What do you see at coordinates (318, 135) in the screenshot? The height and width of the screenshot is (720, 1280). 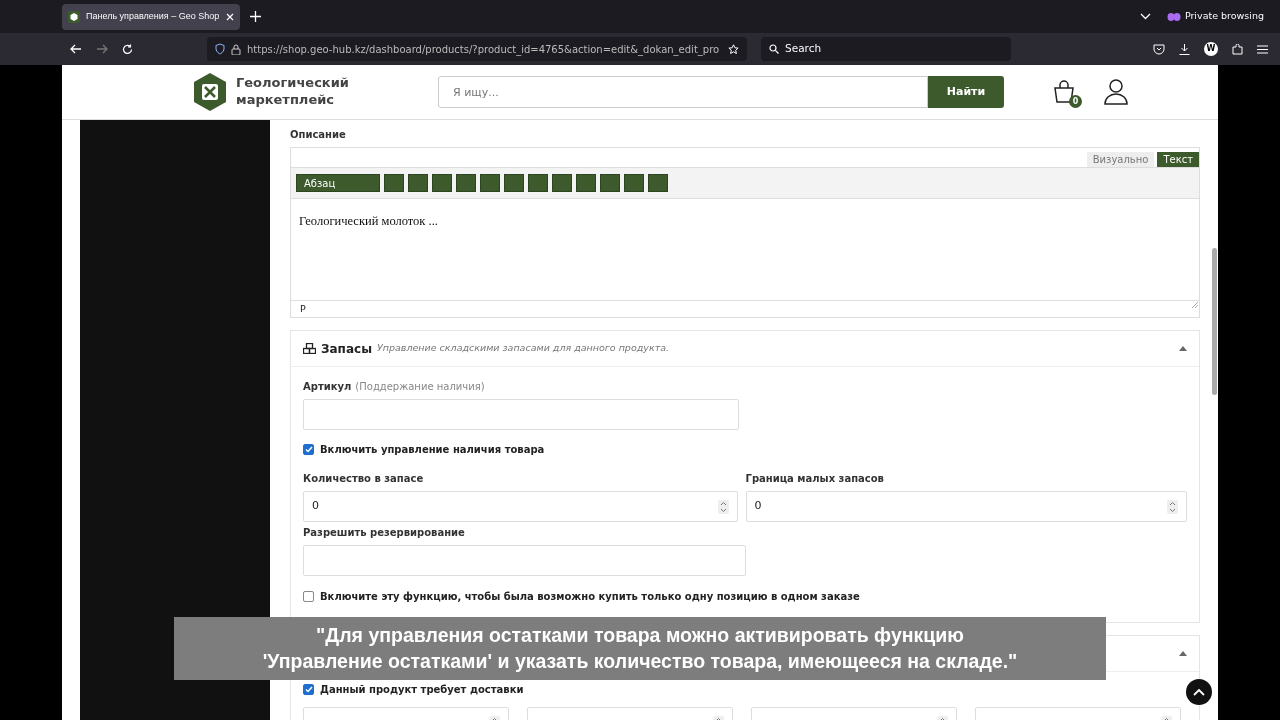 I see `field-label: Описание` at bounding box center [318, 135].